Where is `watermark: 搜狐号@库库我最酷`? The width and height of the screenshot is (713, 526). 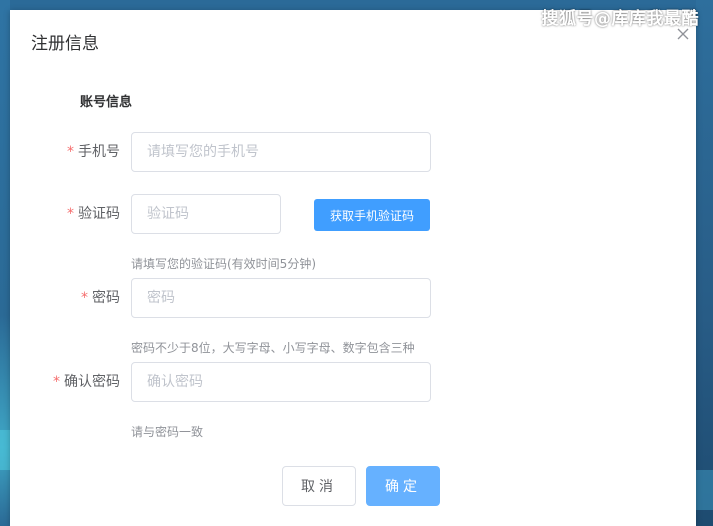
watermark: 搜狐号@库库我最酷 is located at coordinates (620, 19).